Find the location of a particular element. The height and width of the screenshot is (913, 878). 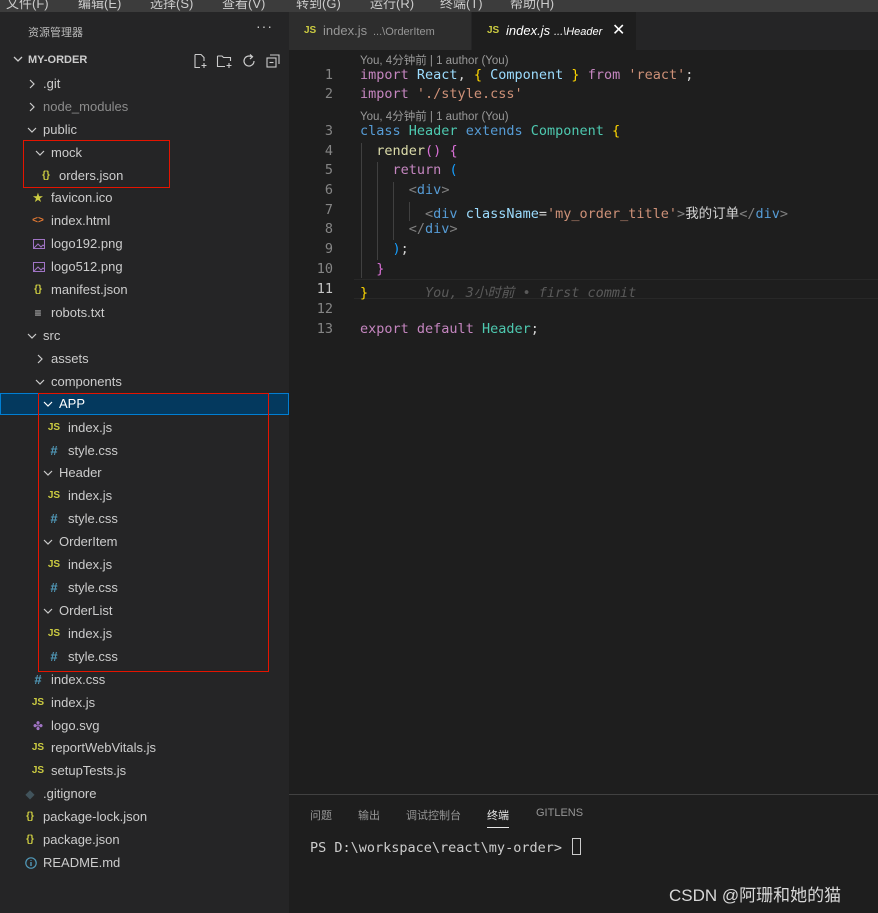

new-folder-icon is located at coordinates (224, 61).